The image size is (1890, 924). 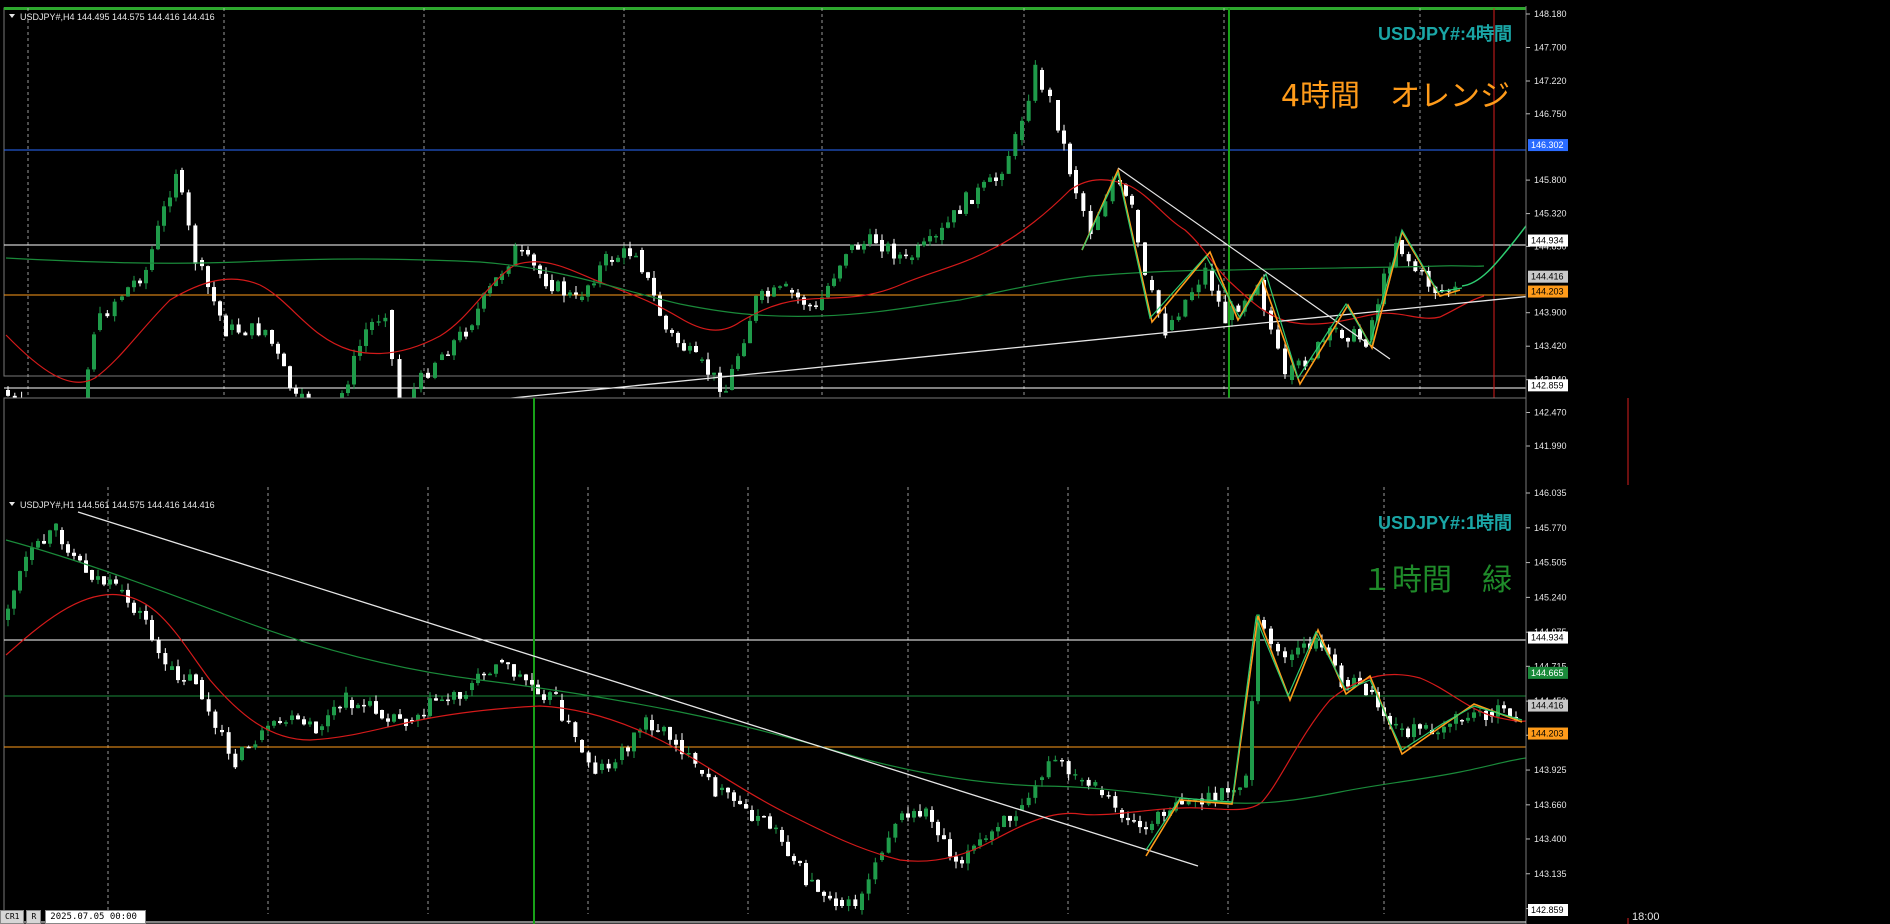 What do you see at coordinates (1547, 241) in the screenshot?
I see `price-tag-label: 144.934` at bounding box center [1547, 241].